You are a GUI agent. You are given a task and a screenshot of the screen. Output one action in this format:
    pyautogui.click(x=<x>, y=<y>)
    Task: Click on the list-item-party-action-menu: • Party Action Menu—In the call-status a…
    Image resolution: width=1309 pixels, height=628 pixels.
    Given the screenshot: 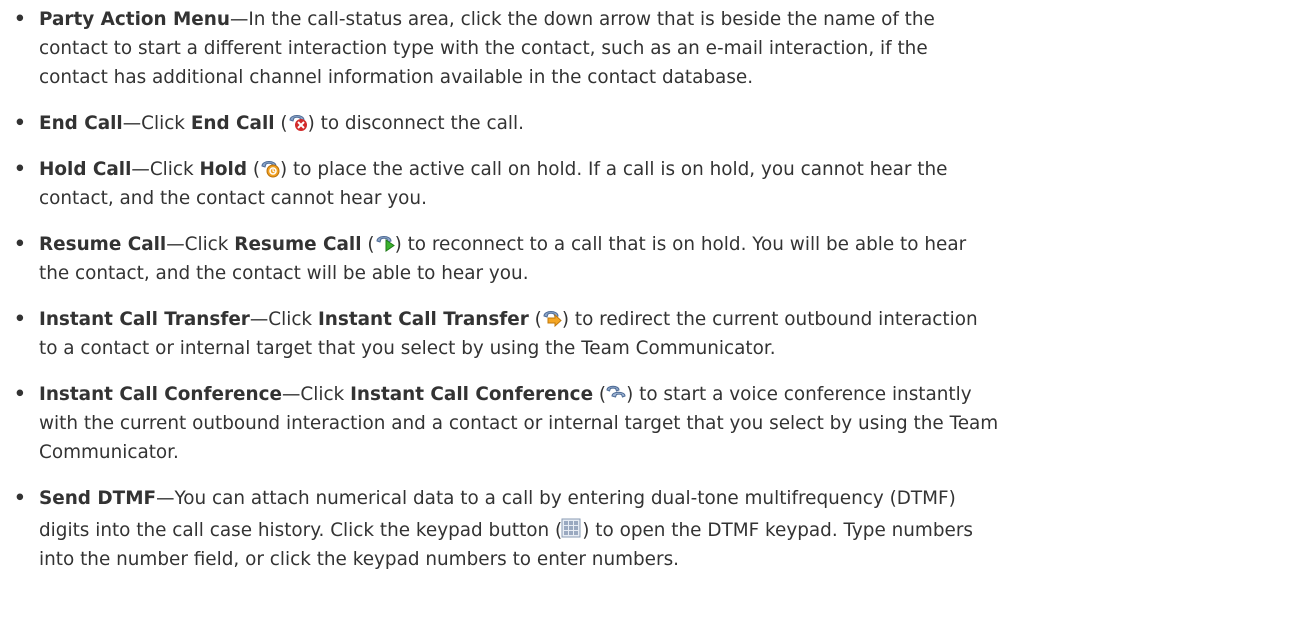 What is the action you would take?
    pyautogui.click(x=660, y=48)
    